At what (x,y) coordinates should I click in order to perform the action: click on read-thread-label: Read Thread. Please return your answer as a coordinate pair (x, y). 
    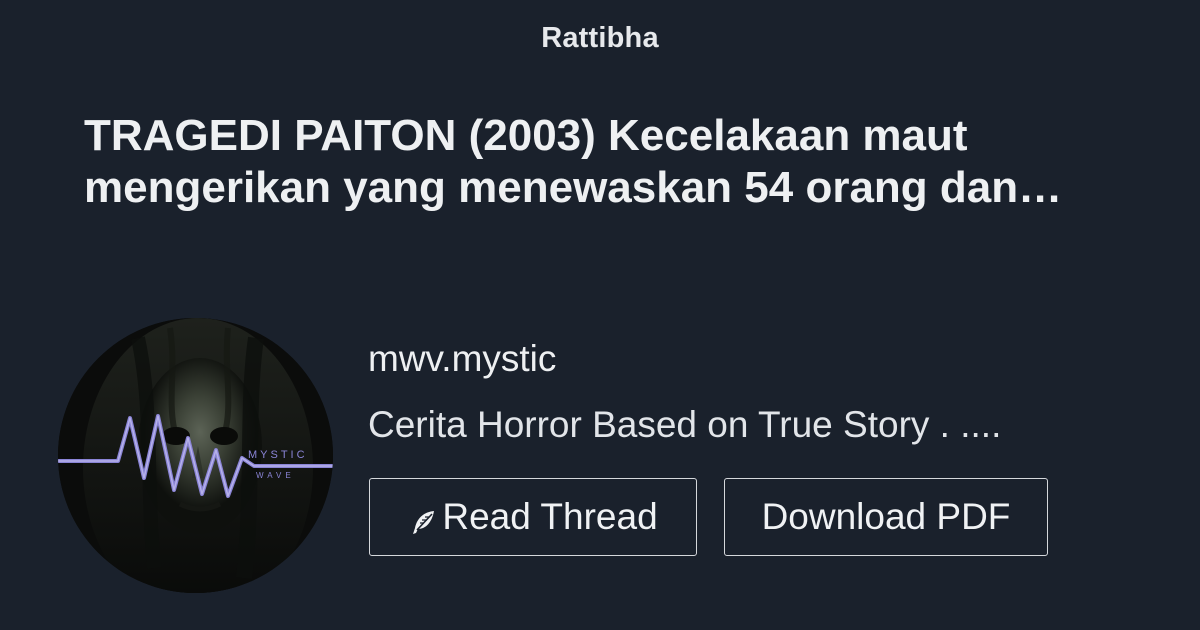
    Looking at the image, I should click on (550, 516).